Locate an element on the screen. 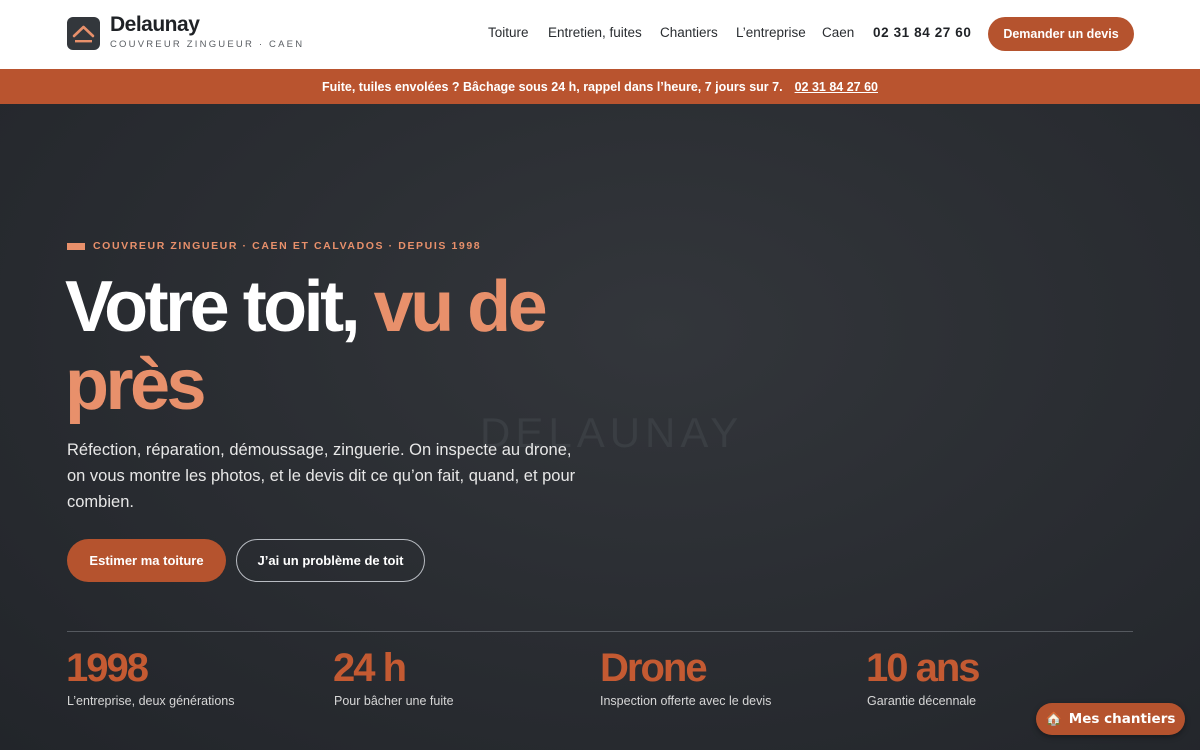  stat-label-drone: Inspection offerte avec le devis is located at coordinates (686, 701).